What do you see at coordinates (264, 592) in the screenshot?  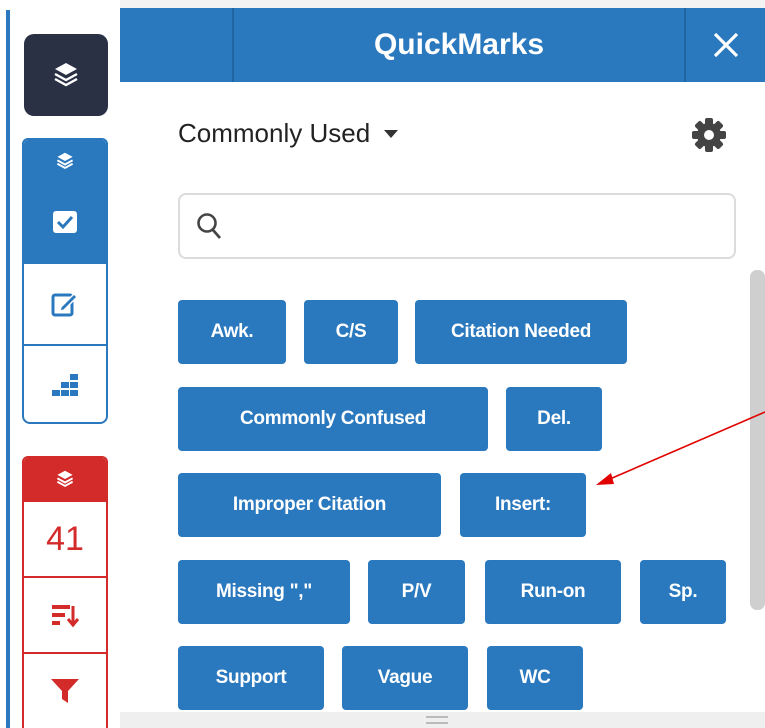 I see `quickmark-button: Missing ","` at bounding box center [264, 592].